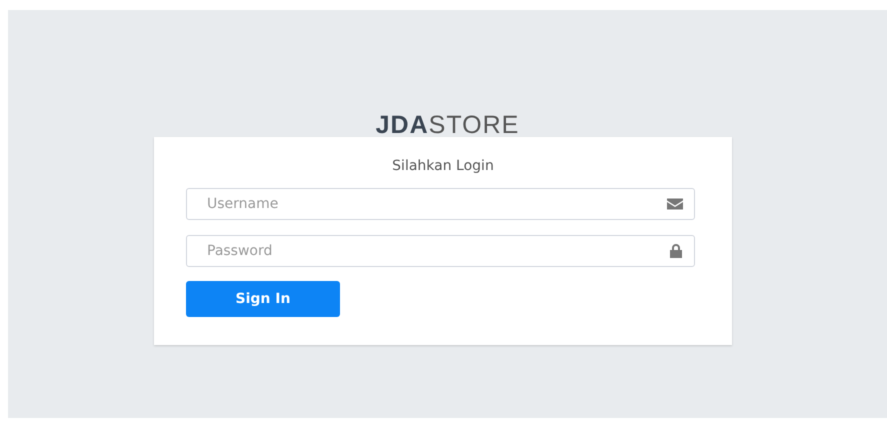 Image resolution: width=887 pixels, height=421 pixels. I want to click on input-field: Username, so click(440, 204).